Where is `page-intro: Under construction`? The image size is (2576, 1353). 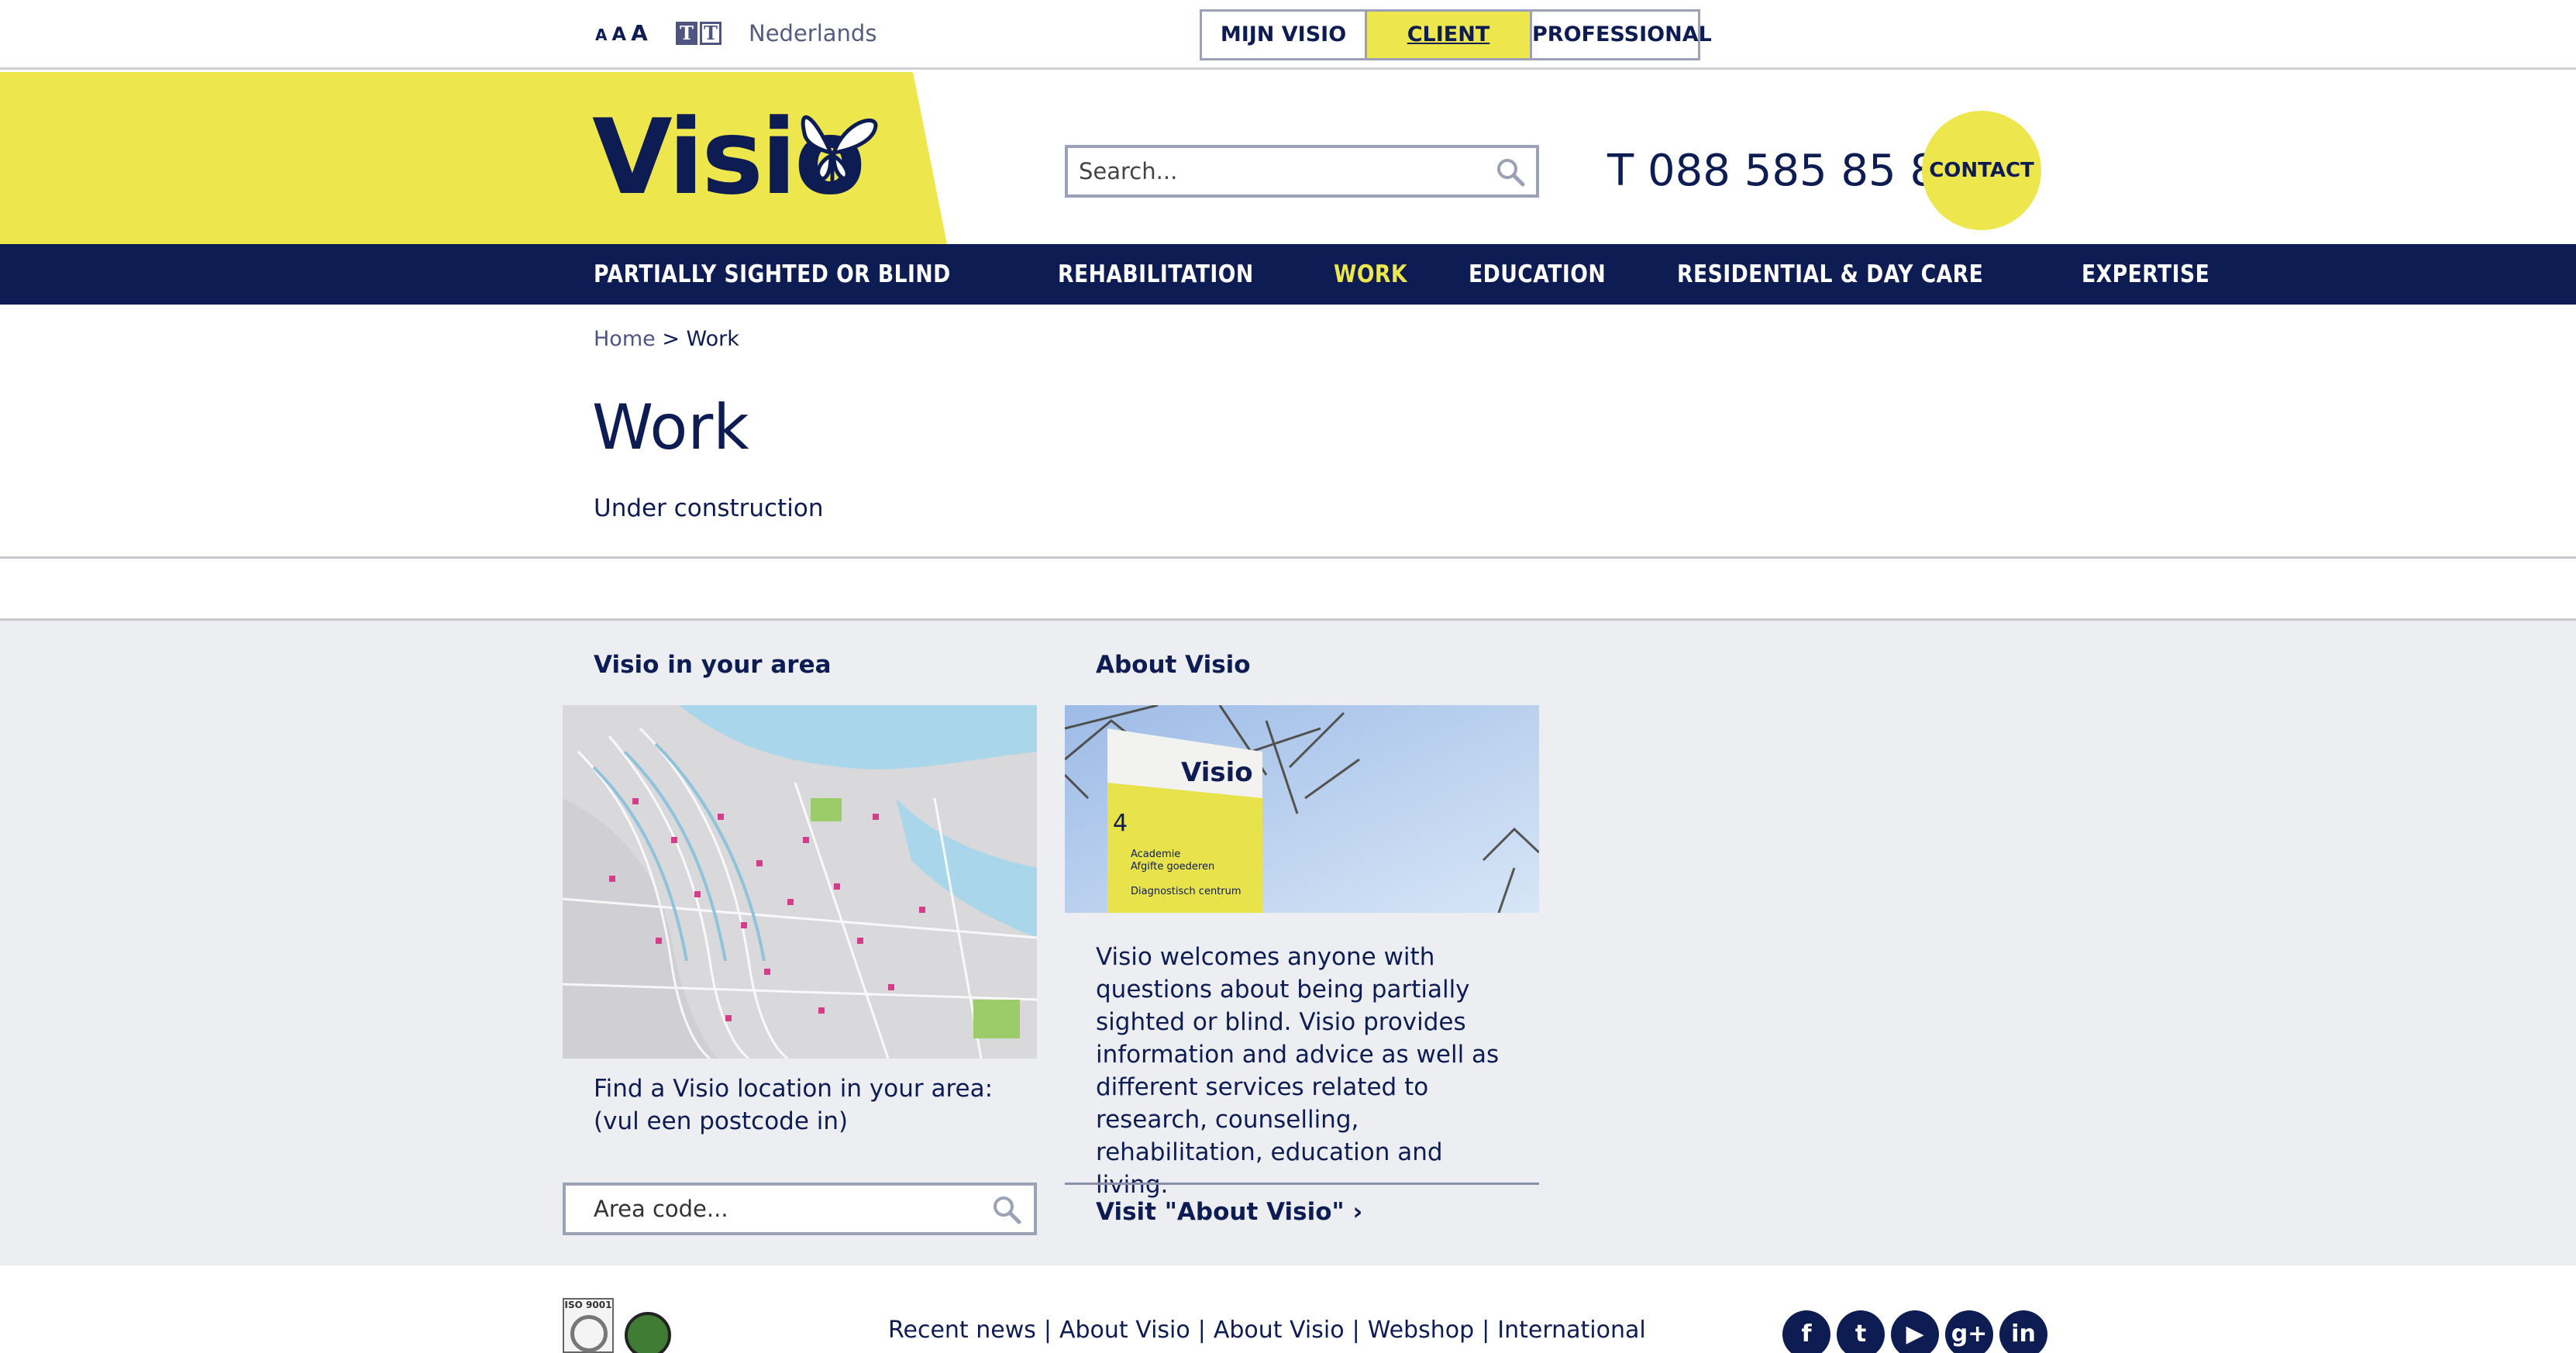 page-intro: Under construction is located at coordinates (709, 508).